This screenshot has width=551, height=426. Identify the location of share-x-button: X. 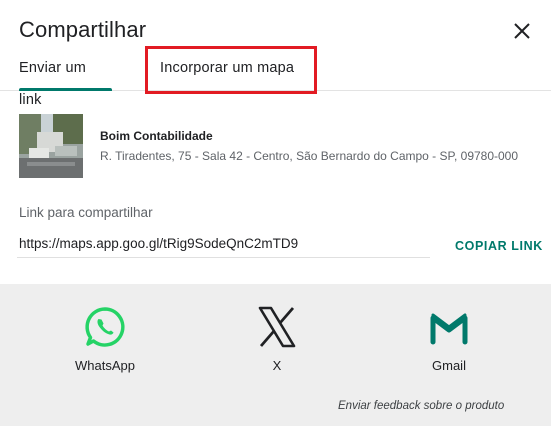
(277, 346).